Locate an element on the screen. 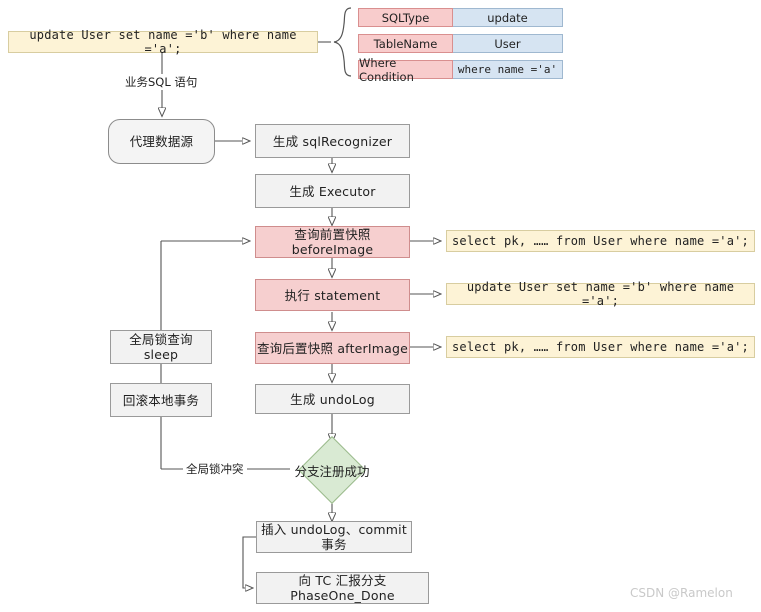 The width and height of the screenshot is (761, 612). table-key-sqltype: SQLType is located at coordinates (405, 17).